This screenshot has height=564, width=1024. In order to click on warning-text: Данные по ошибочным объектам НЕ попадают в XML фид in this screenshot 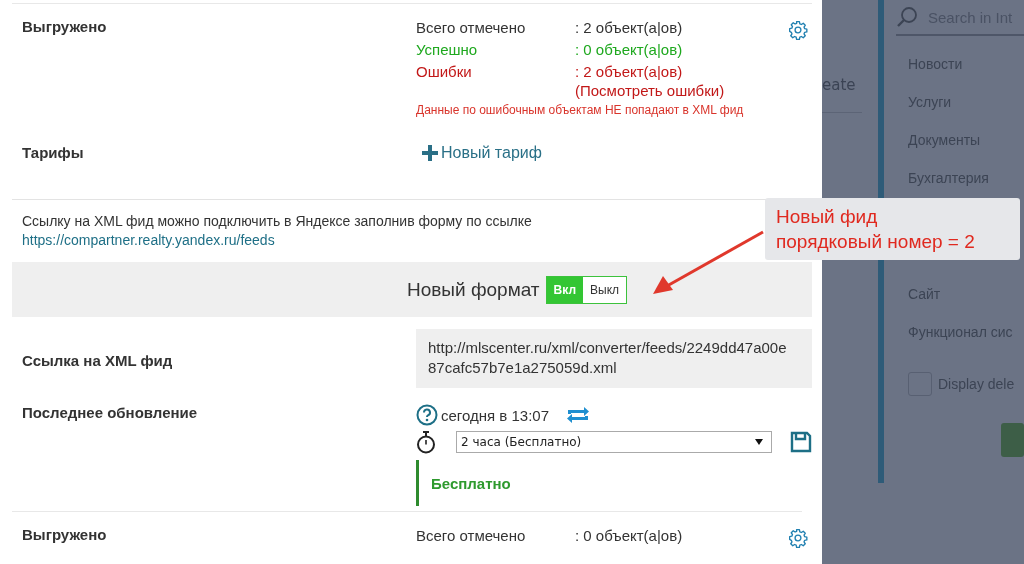, I will do `click(580, 110)`.